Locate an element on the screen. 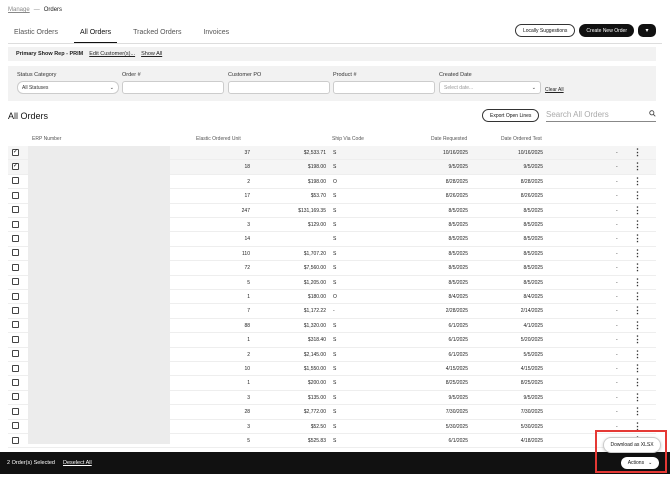 The width and height of the screenshot is (670, 477). order-number-input is located at coordinates (173, 87).